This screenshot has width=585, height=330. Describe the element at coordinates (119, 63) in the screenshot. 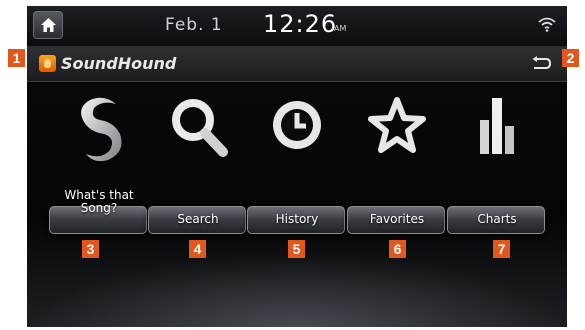

I see `app-title: SoundHound` at that location.